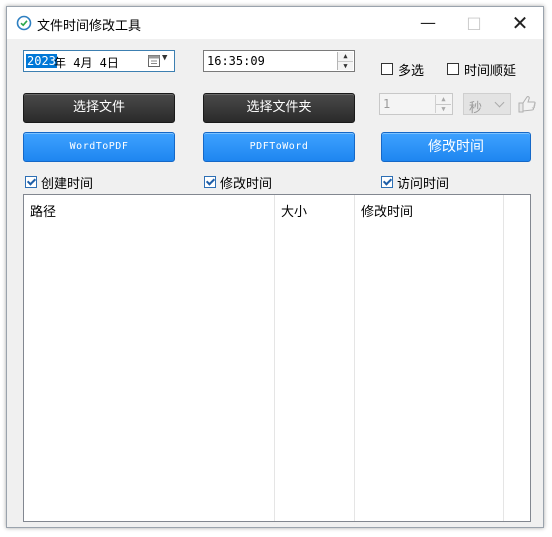 This screenshot has height=537, width=552. What do you see at coordinates (86, 62) in the screenshot?
I see `date-month-day: 年 4月 4日` at bounding box center [86, 62].